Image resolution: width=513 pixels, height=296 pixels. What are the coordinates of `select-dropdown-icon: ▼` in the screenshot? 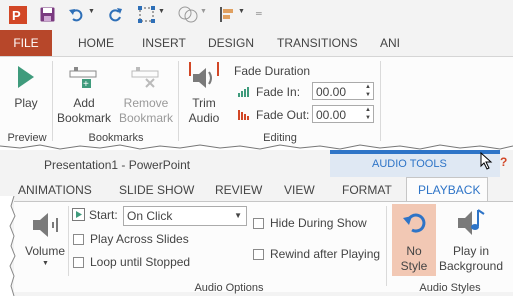 It's located at (161, 11).